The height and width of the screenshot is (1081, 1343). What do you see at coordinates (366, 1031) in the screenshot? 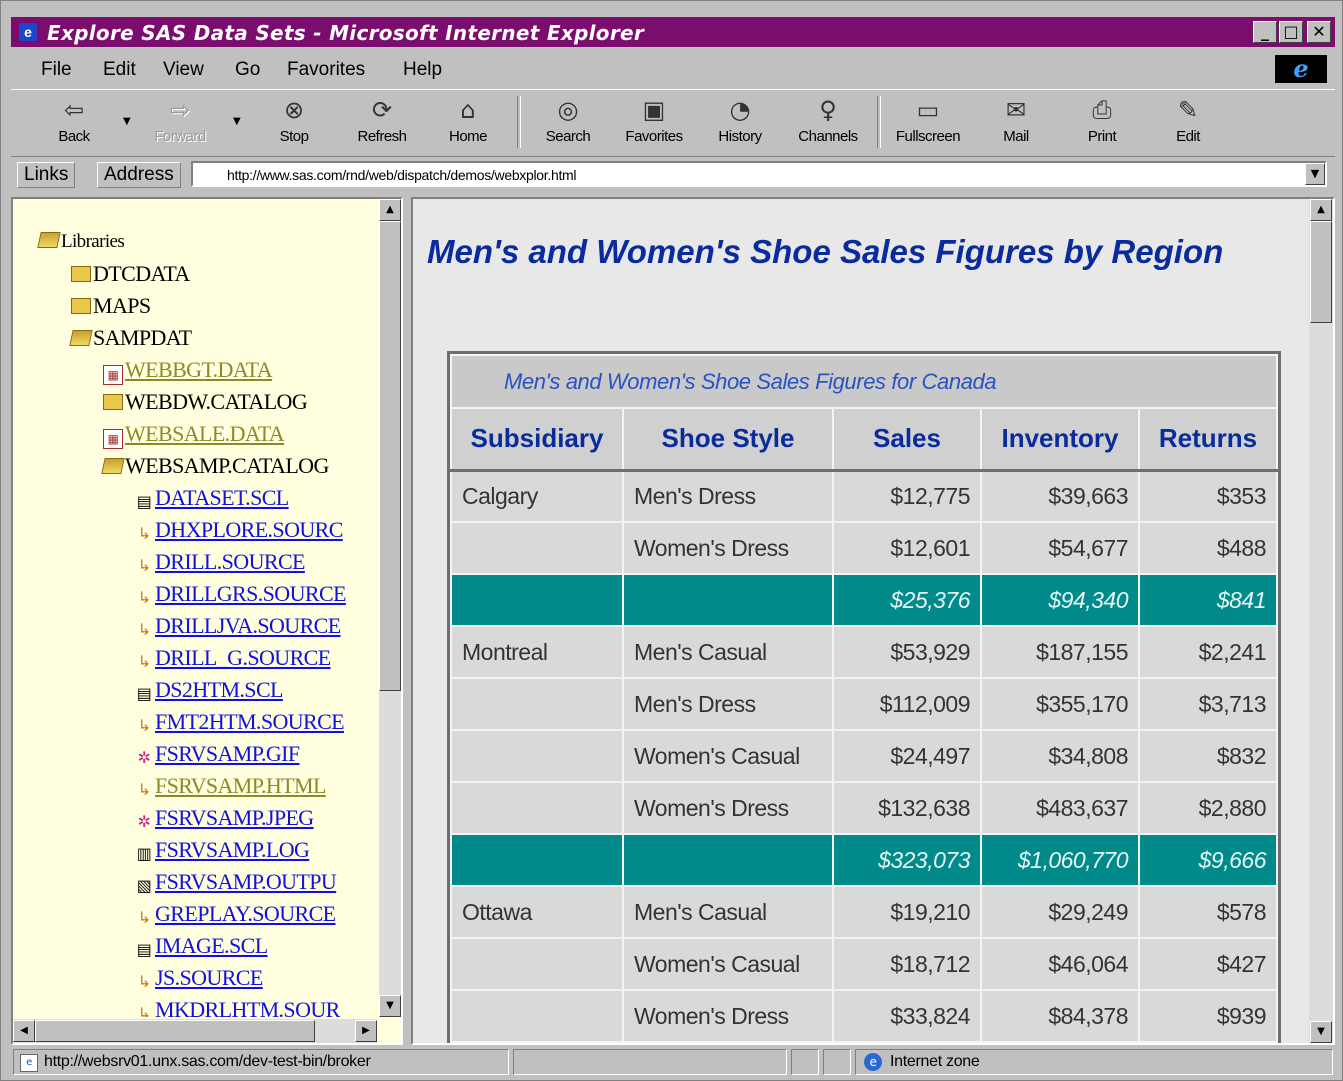
I see `scroll-right-icon: ▶` at bounding box center [366, 1031].